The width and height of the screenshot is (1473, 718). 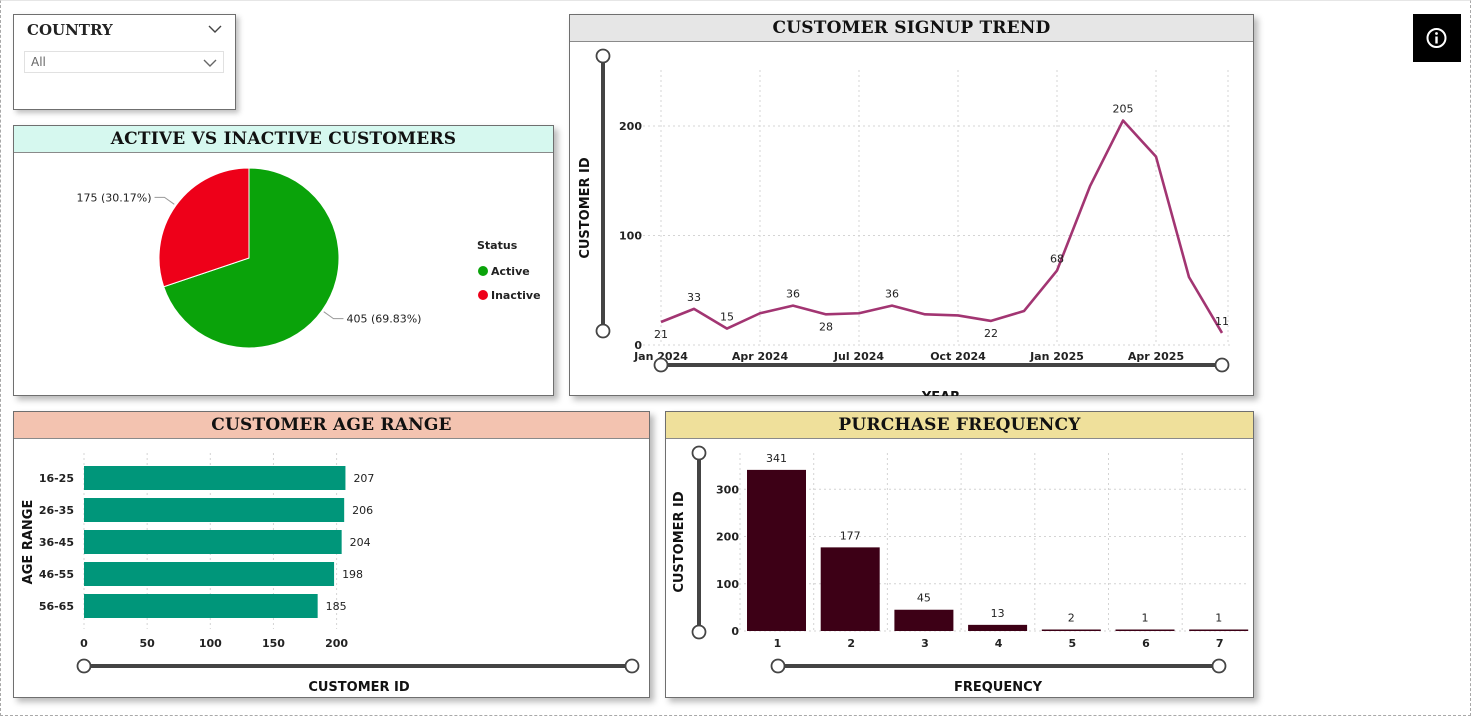 I want to click on data-label: 2, so click(x=1071, y=618).